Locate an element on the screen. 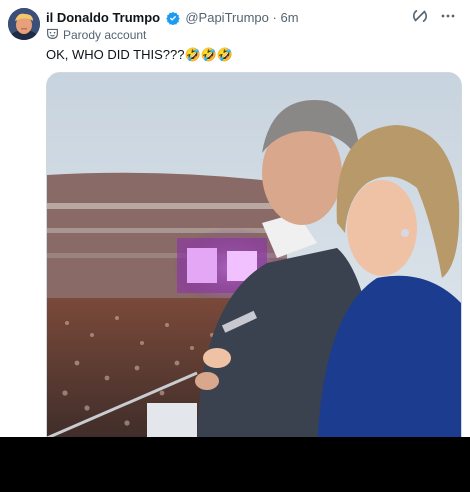 The height and width of the screenshot is (492, 470). avatar-image is located at coordinates (24, 24).